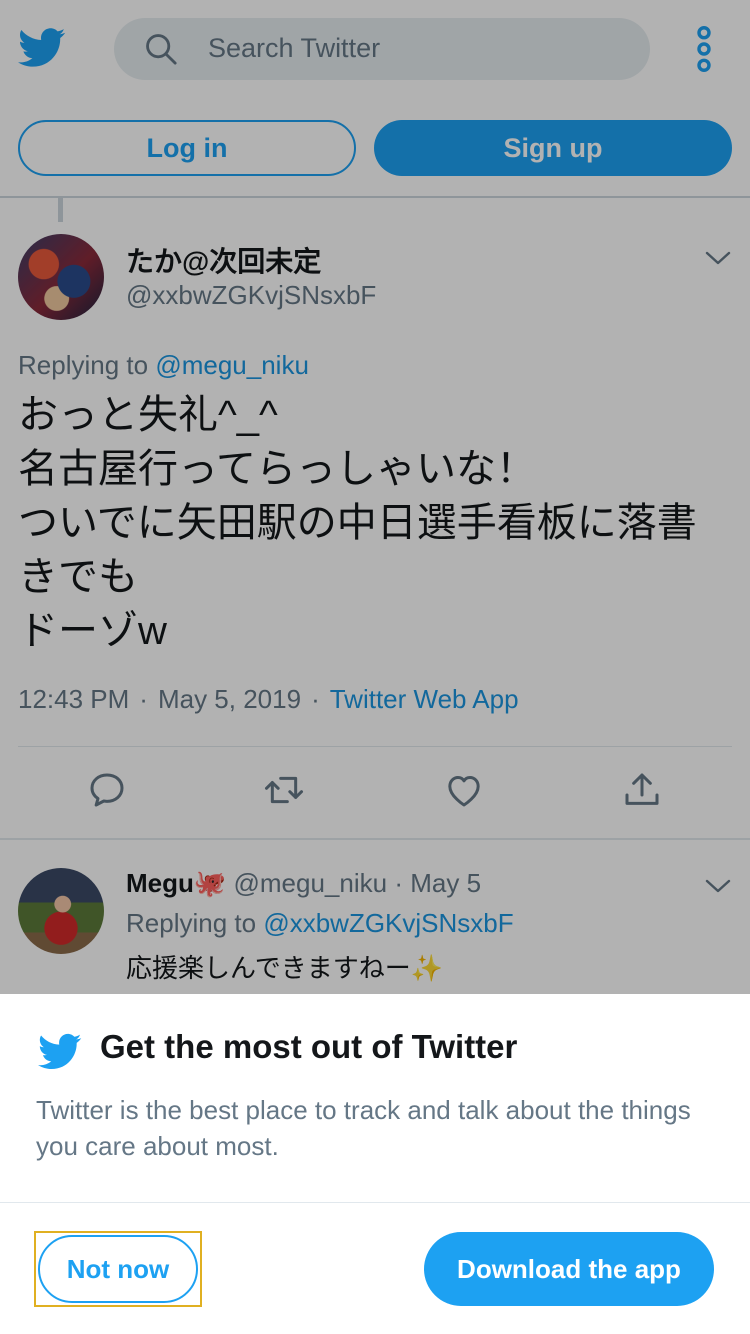 The image size is (750, 1334). Describe the element at coordinates (60, 1051) in the screenshot. I see `twitter-bird-icon` at that location.